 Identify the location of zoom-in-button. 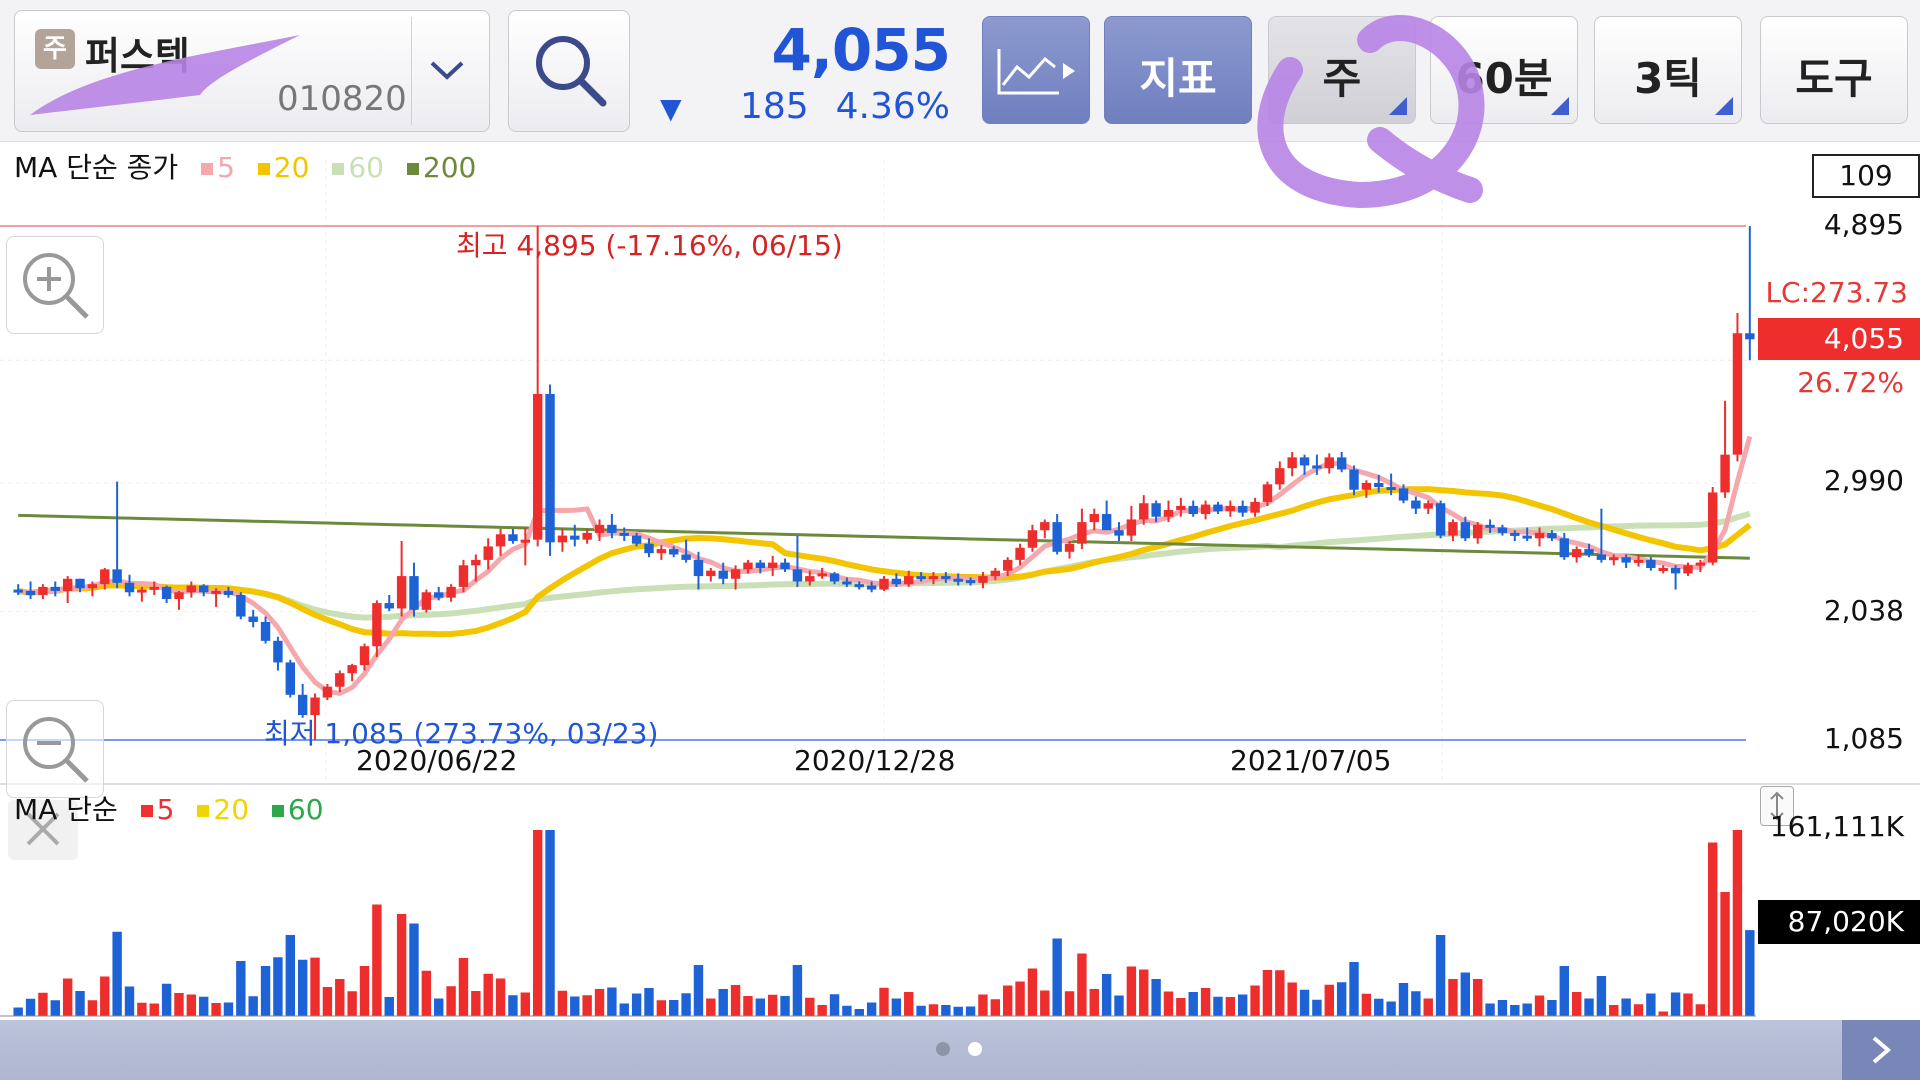
(55, 285).